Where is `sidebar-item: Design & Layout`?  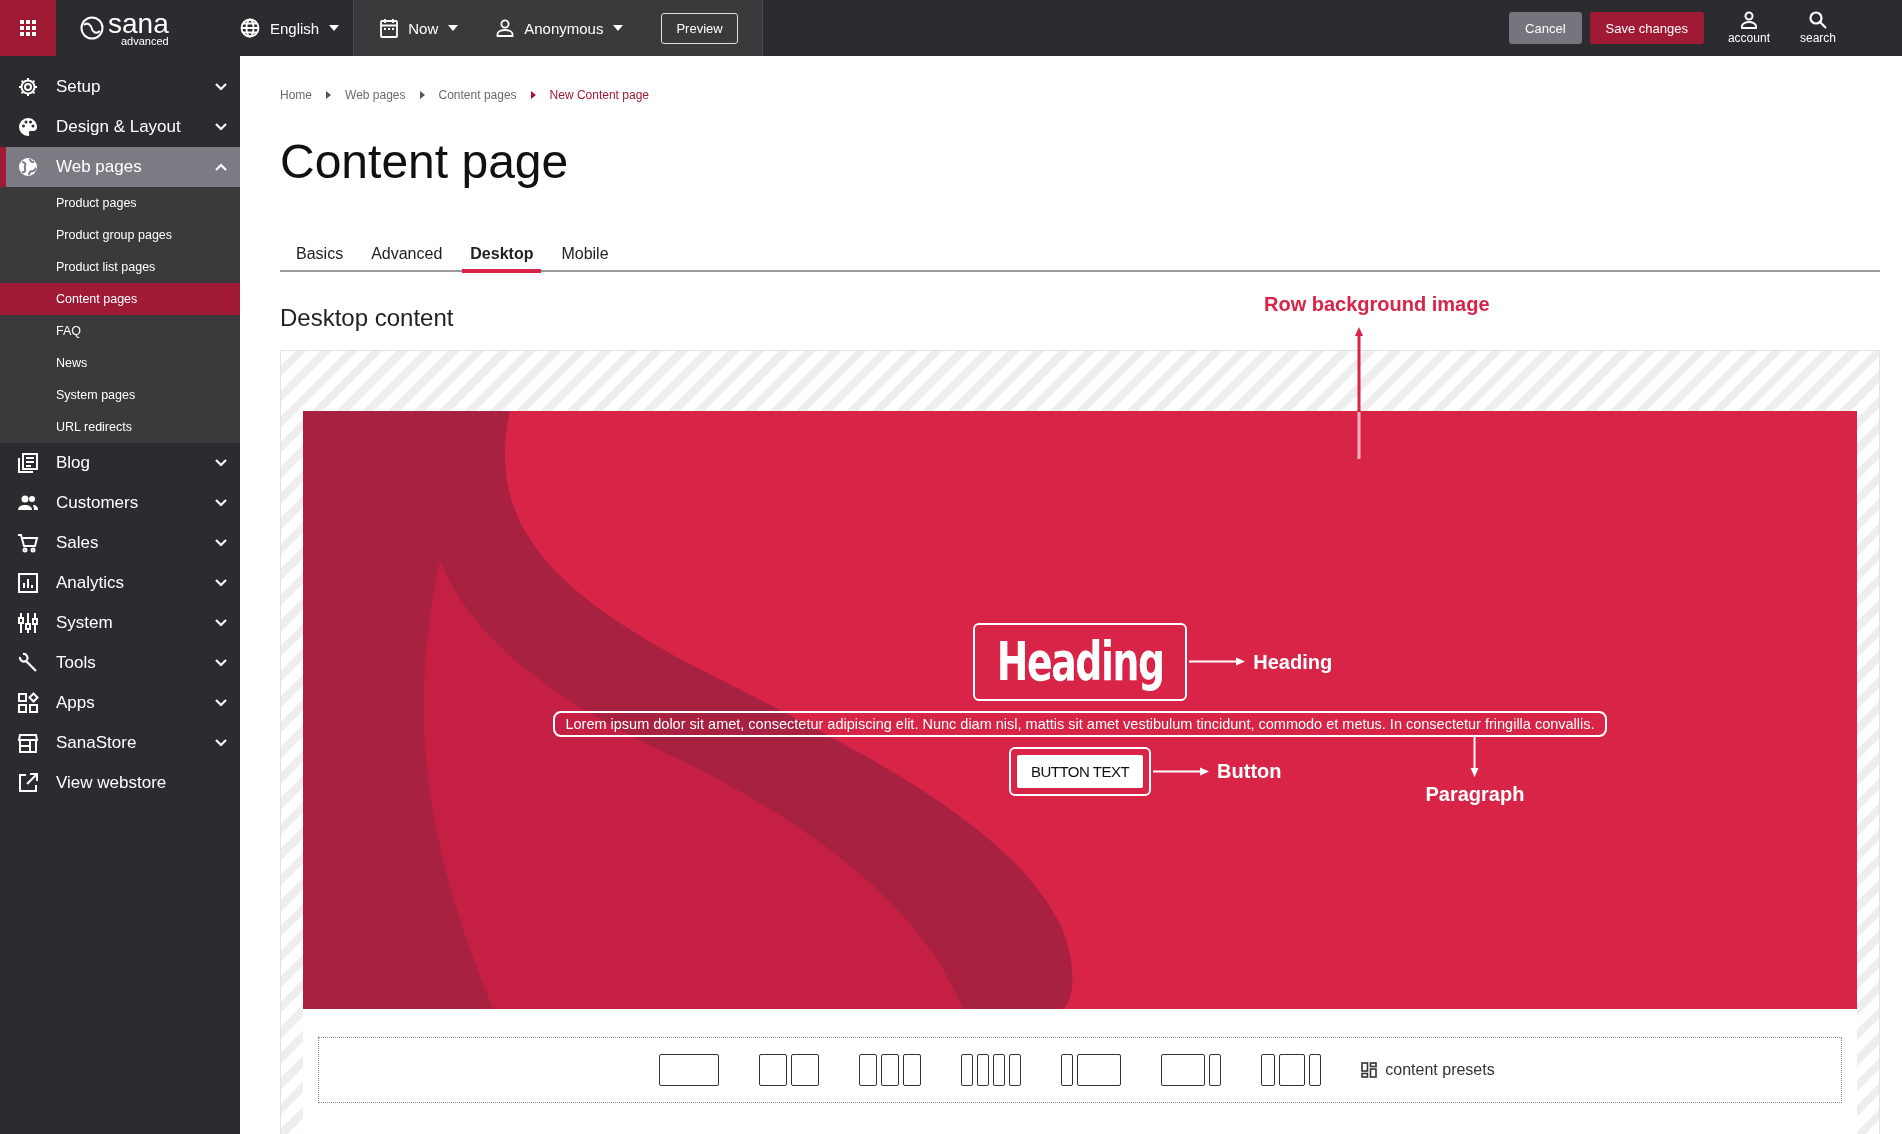
sidebar-item: Design & Layout is located at coordinates (120, 127).